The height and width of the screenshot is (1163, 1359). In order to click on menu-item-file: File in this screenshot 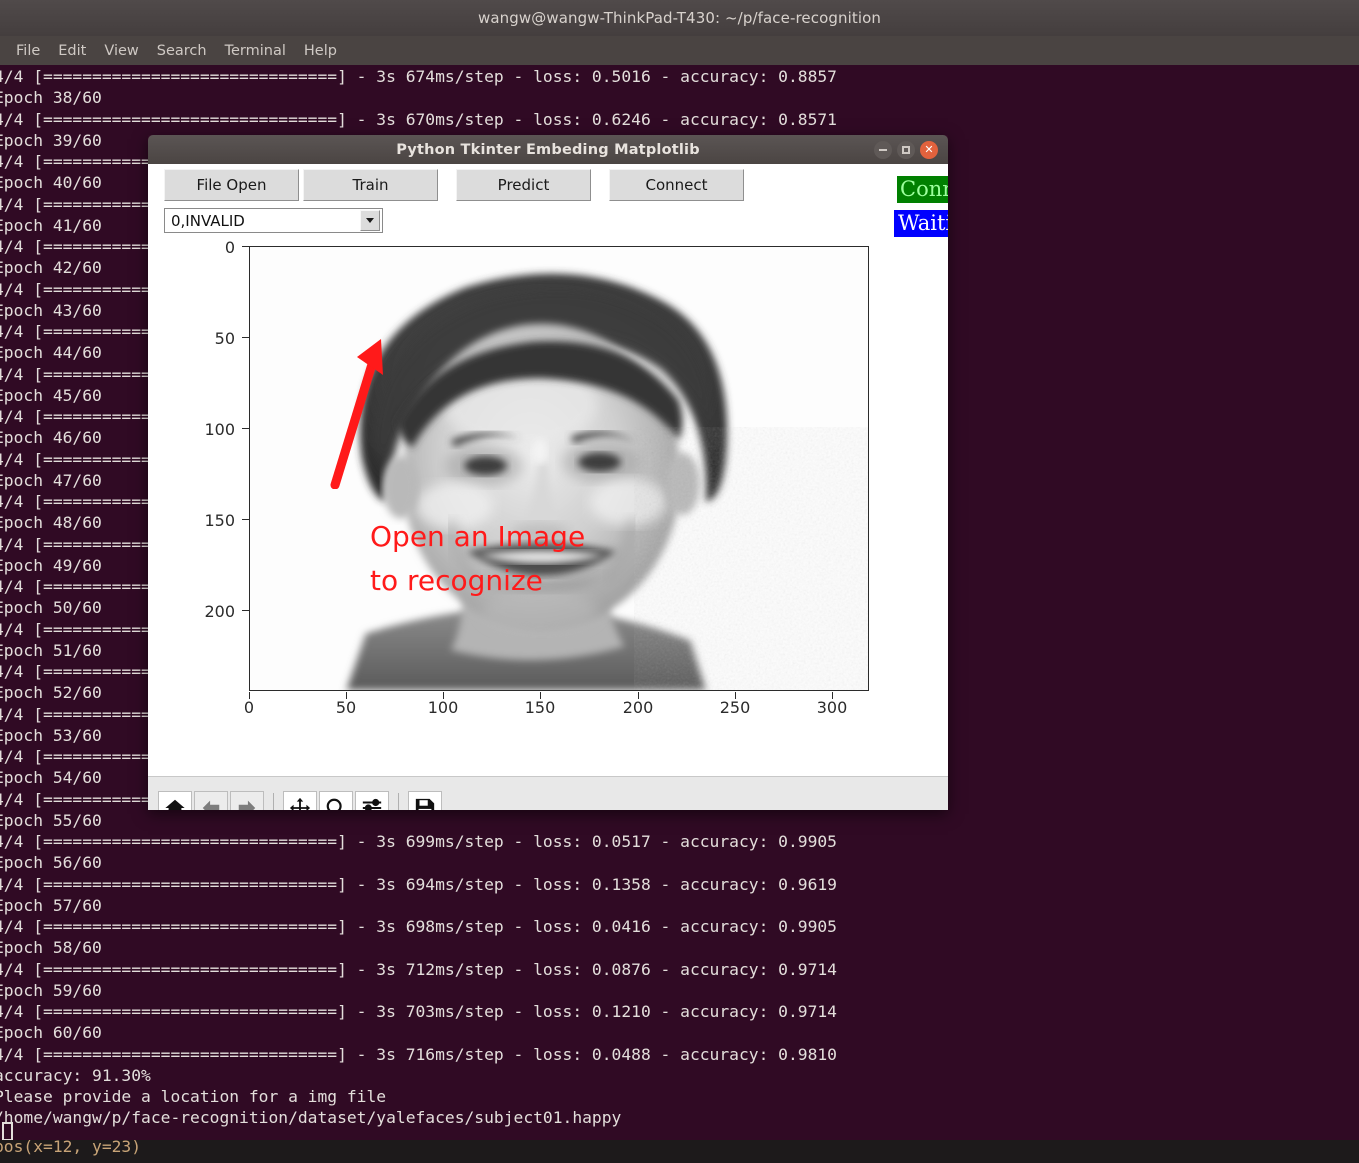, I will do `click(28, 51)`.